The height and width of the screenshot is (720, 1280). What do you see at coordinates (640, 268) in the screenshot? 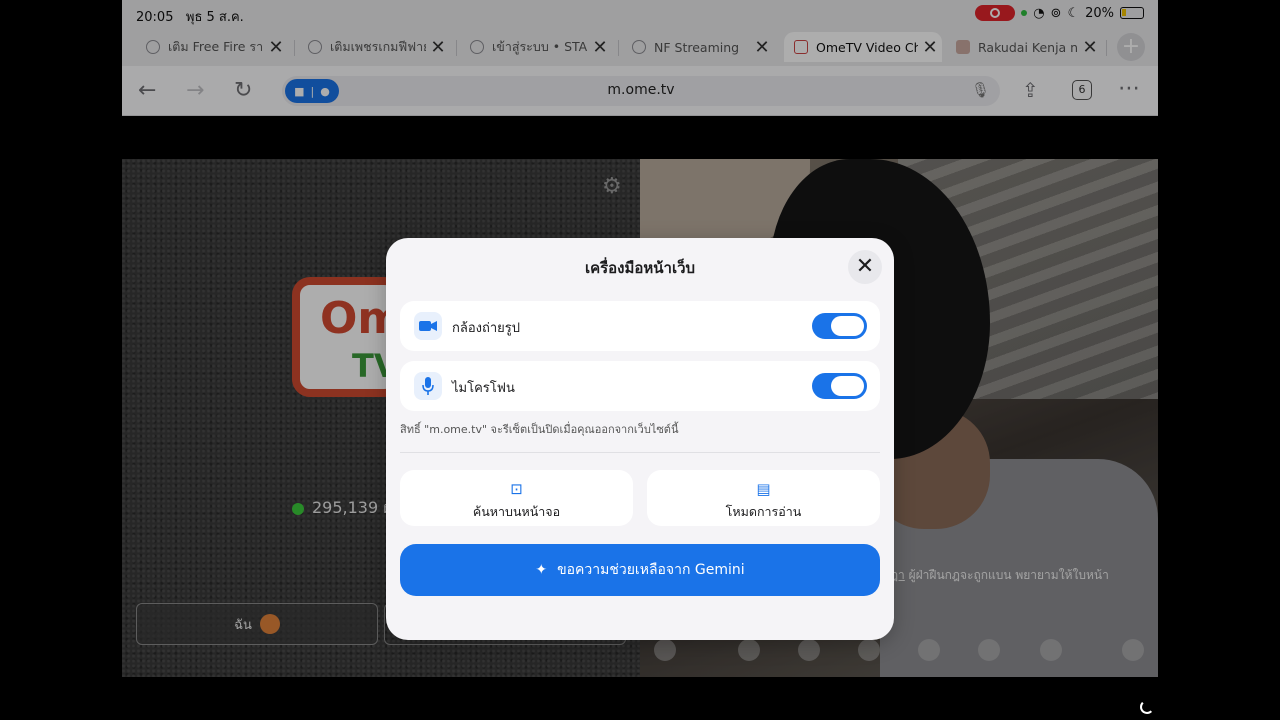
I see `sheet-title: เครื่องมือหน้าเว็บ` at bounding box center [640, 268].